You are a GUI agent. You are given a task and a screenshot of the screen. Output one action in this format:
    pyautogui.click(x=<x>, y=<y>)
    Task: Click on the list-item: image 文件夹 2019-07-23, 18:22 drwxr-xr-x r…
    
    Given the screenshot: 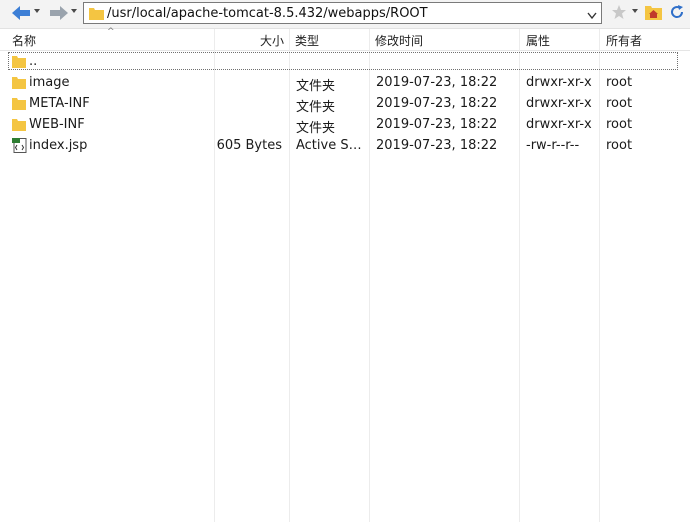 What is the action you would take?
    pyautogui.click(x=345, y=83)
    